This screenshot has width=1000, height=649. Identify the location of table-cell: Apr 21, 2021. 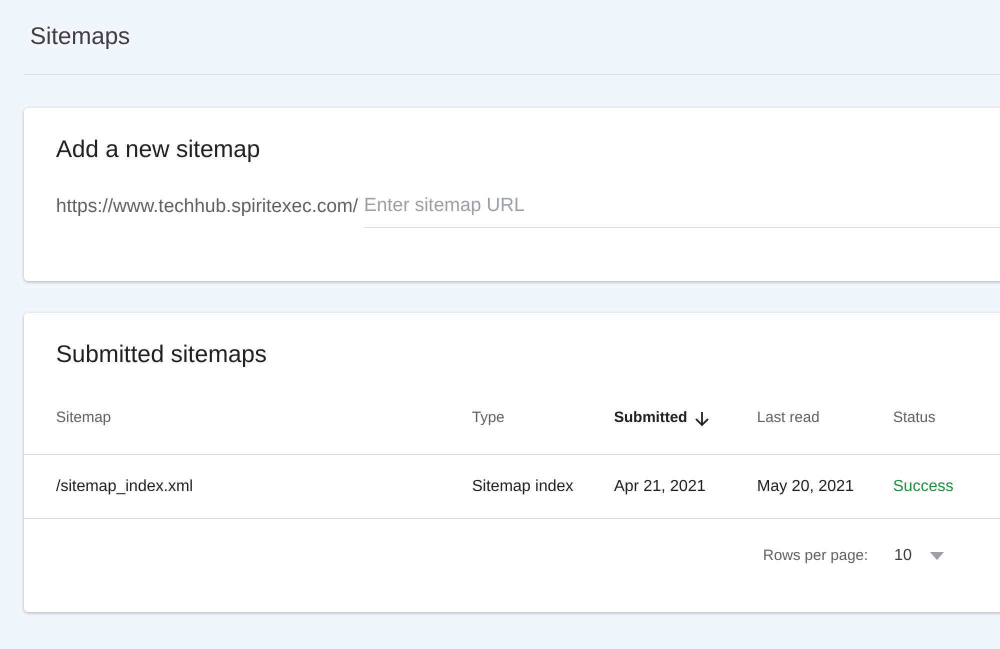
(660, 486).